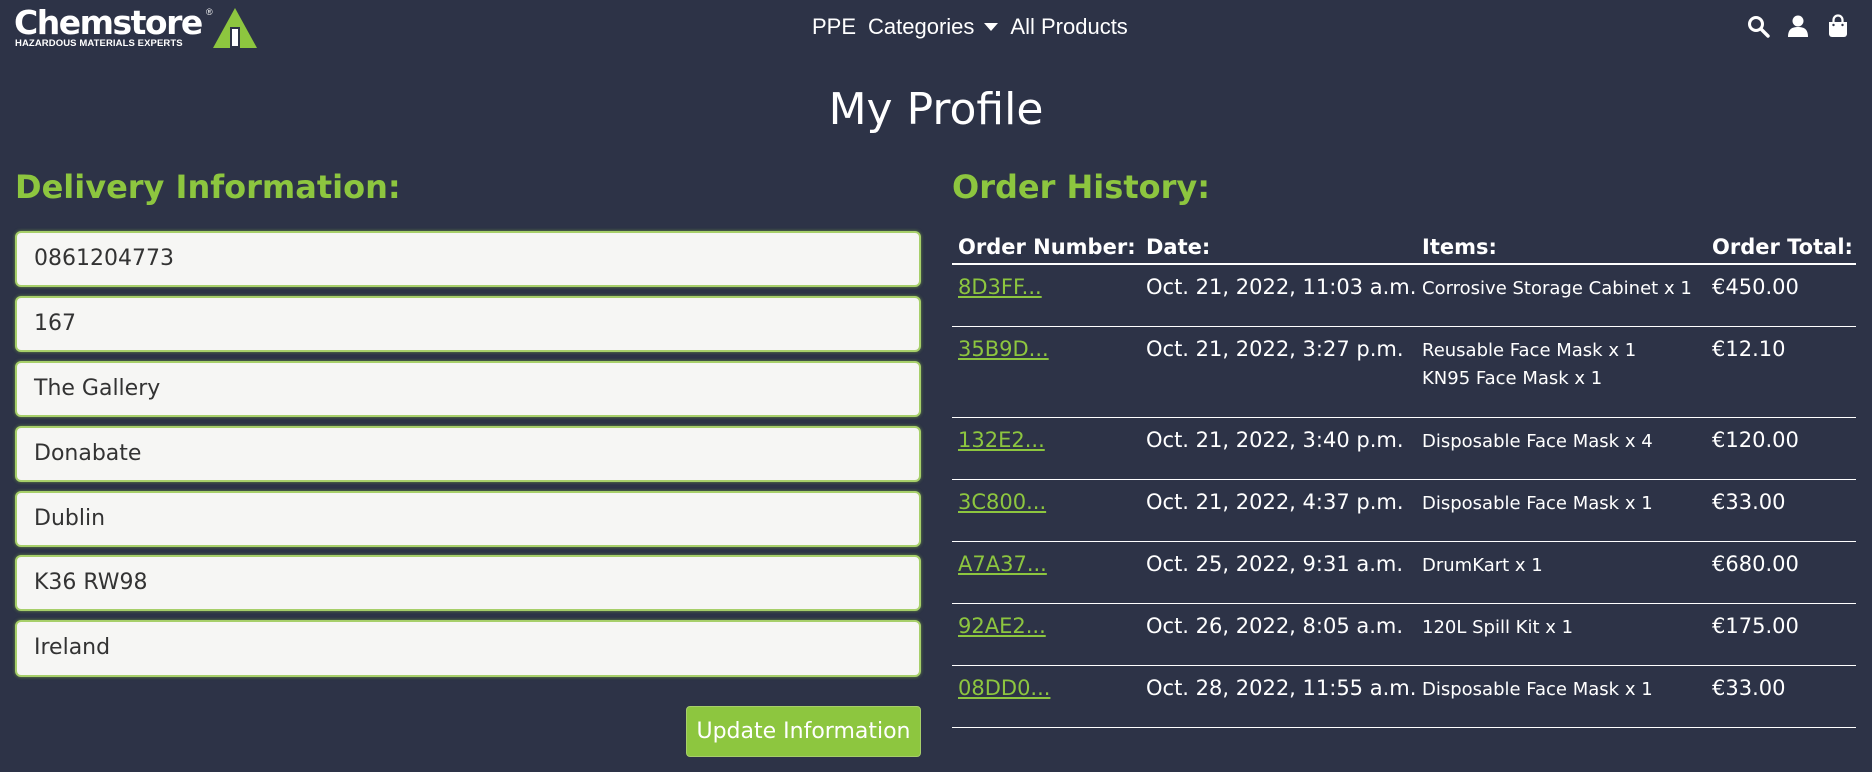  I want to click on table-header-row: Order Number: Date: Items: Order Total:, so click(1404, 241).